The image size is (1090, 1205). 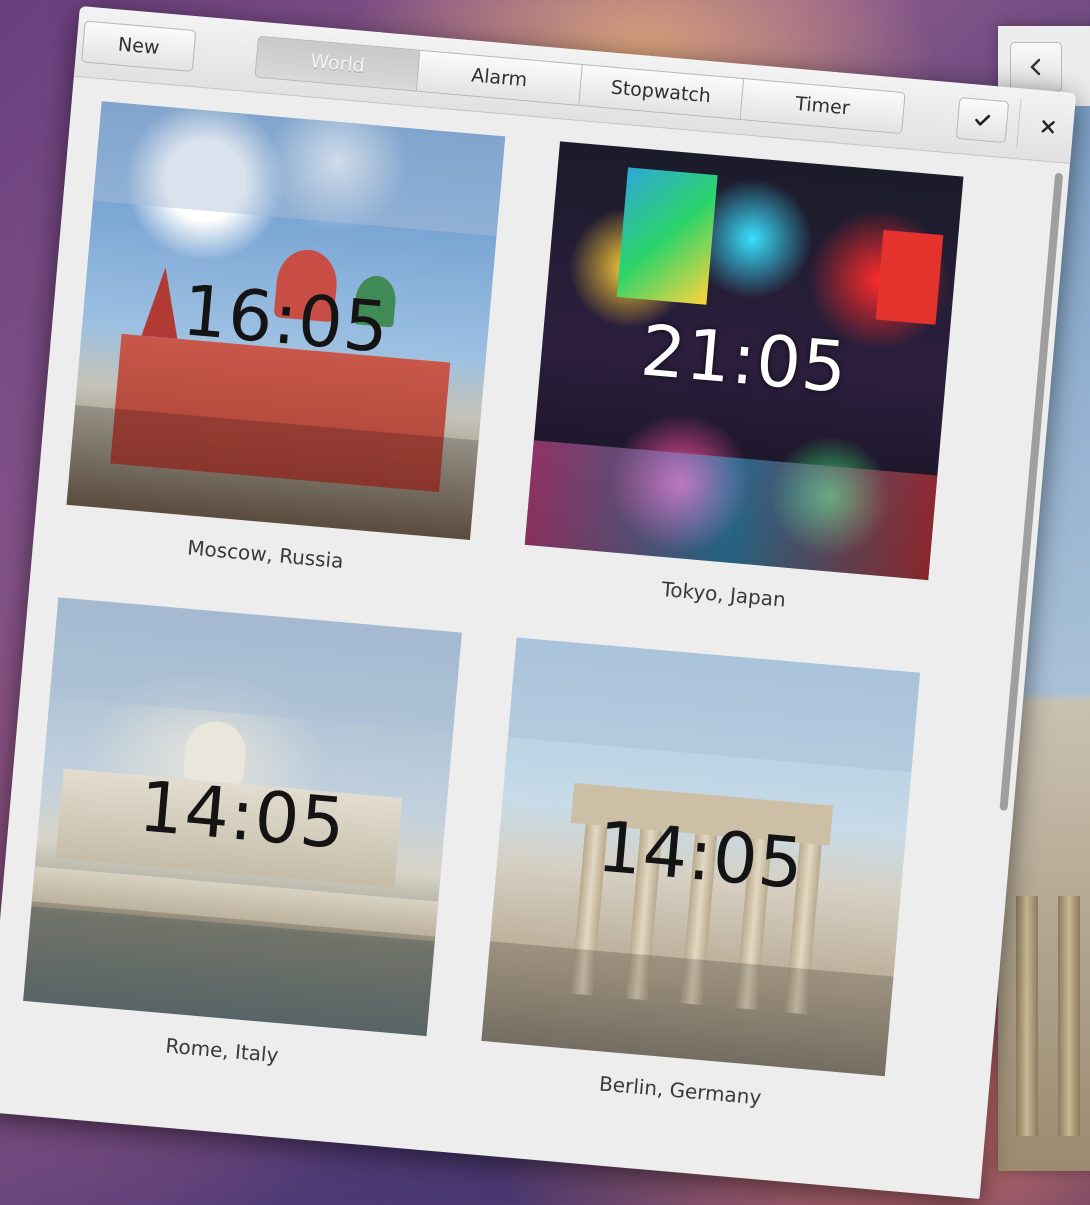 What do you see at coordinates (500, 77) in the screenshot?
I see `tab-alarm: Alarm` at bounding box center [500, 77].